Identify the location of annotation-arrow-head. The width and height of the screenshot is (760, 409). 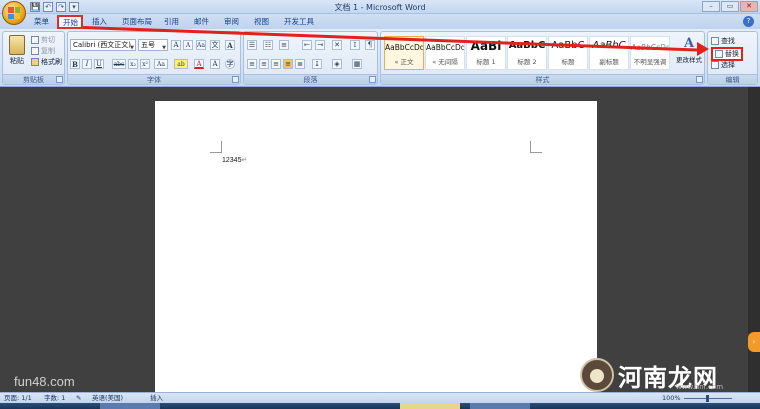
(703, 49).